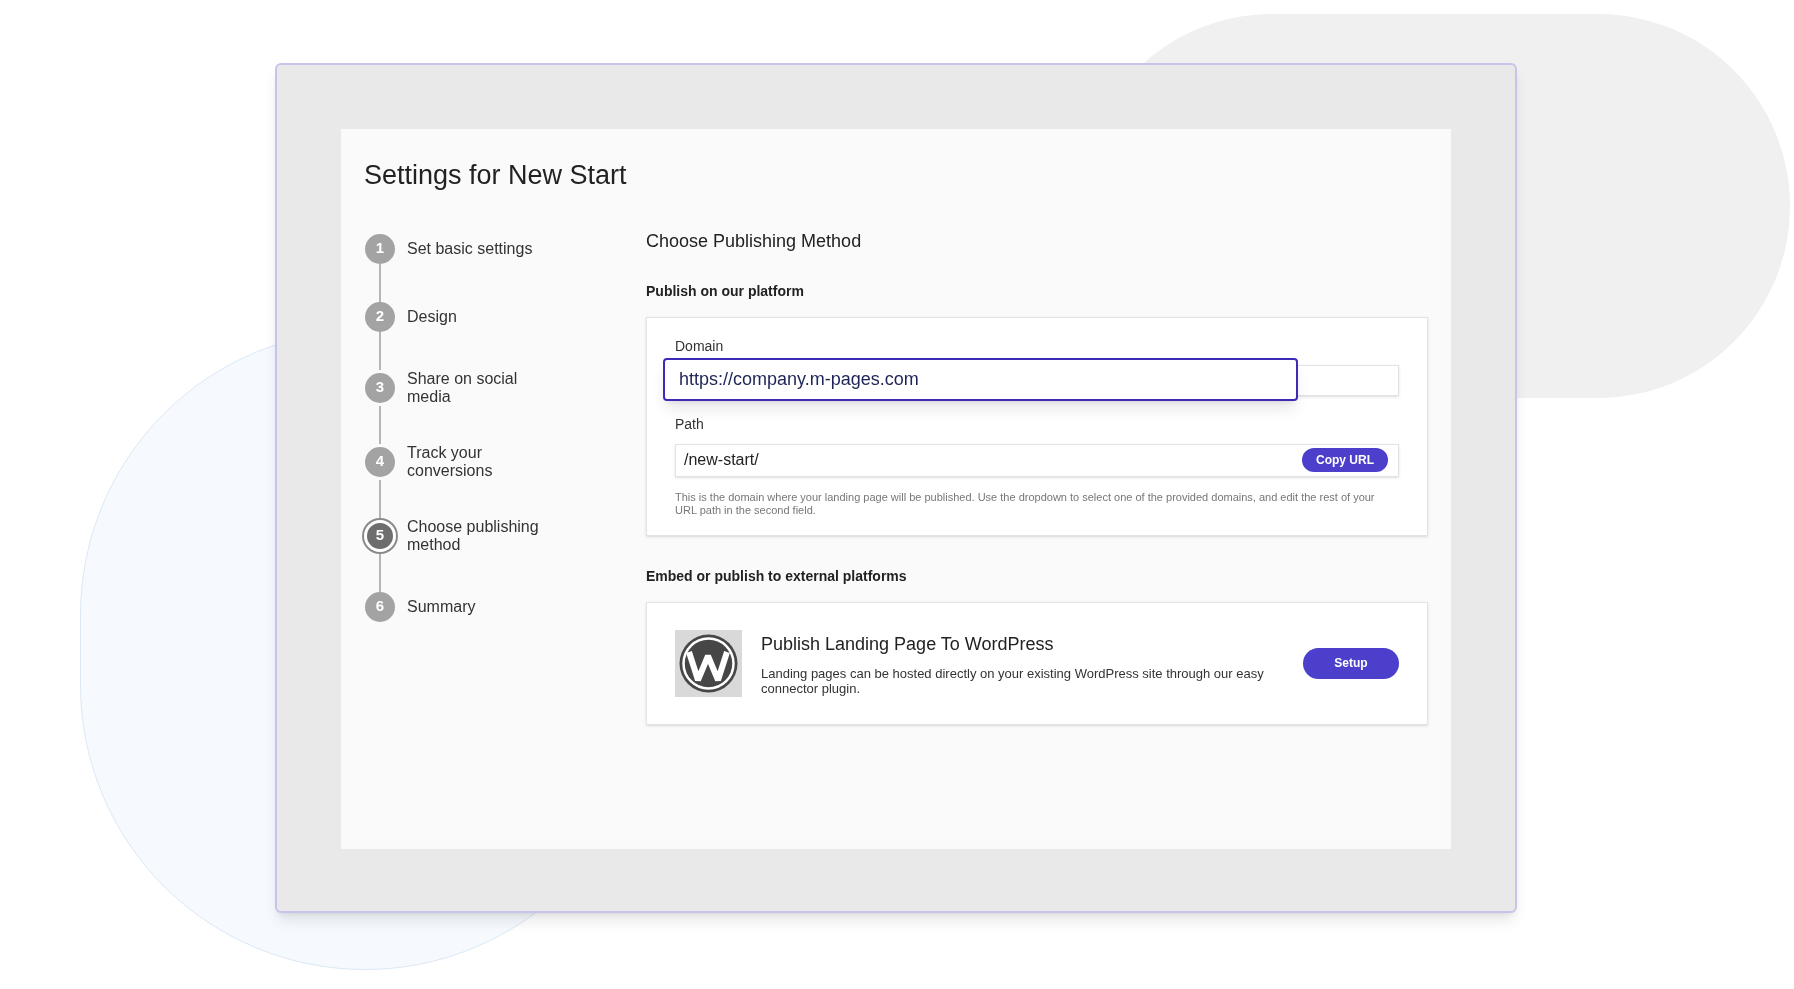 This screenshot has height=989, width=1794. I want to click on step-label: Design, so click(482, 316).